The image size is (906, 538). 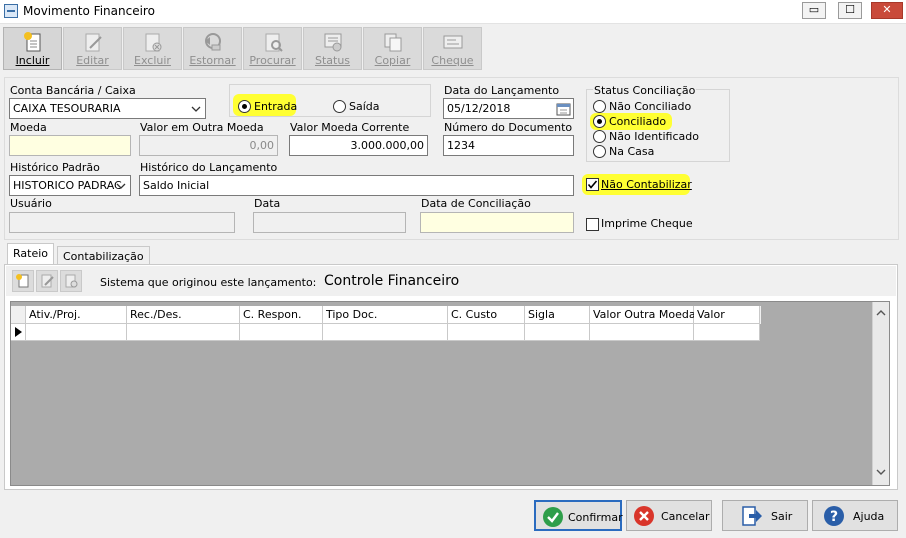 I want to click on data-lancamento-field: 05/12/2018, so click(x=508, y=108).